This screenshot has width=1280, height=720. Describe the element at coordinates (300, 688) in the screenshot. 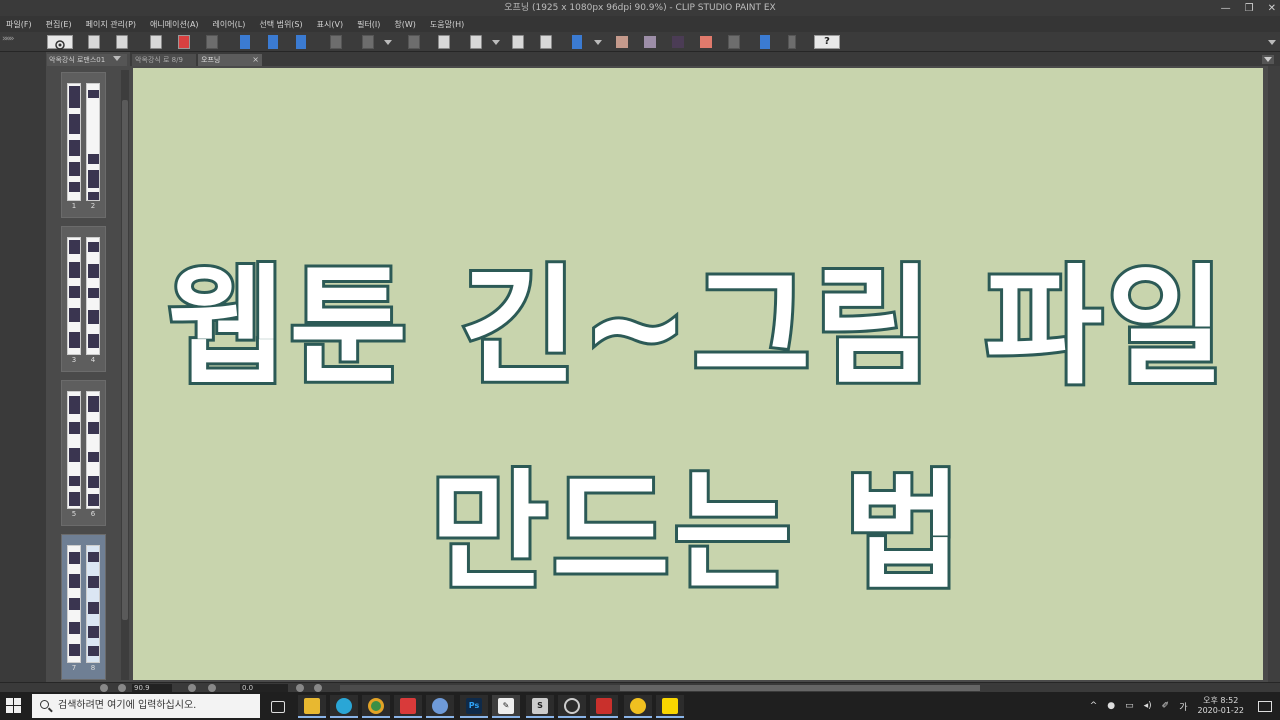

I see `reset-rotation-icon` at that location.